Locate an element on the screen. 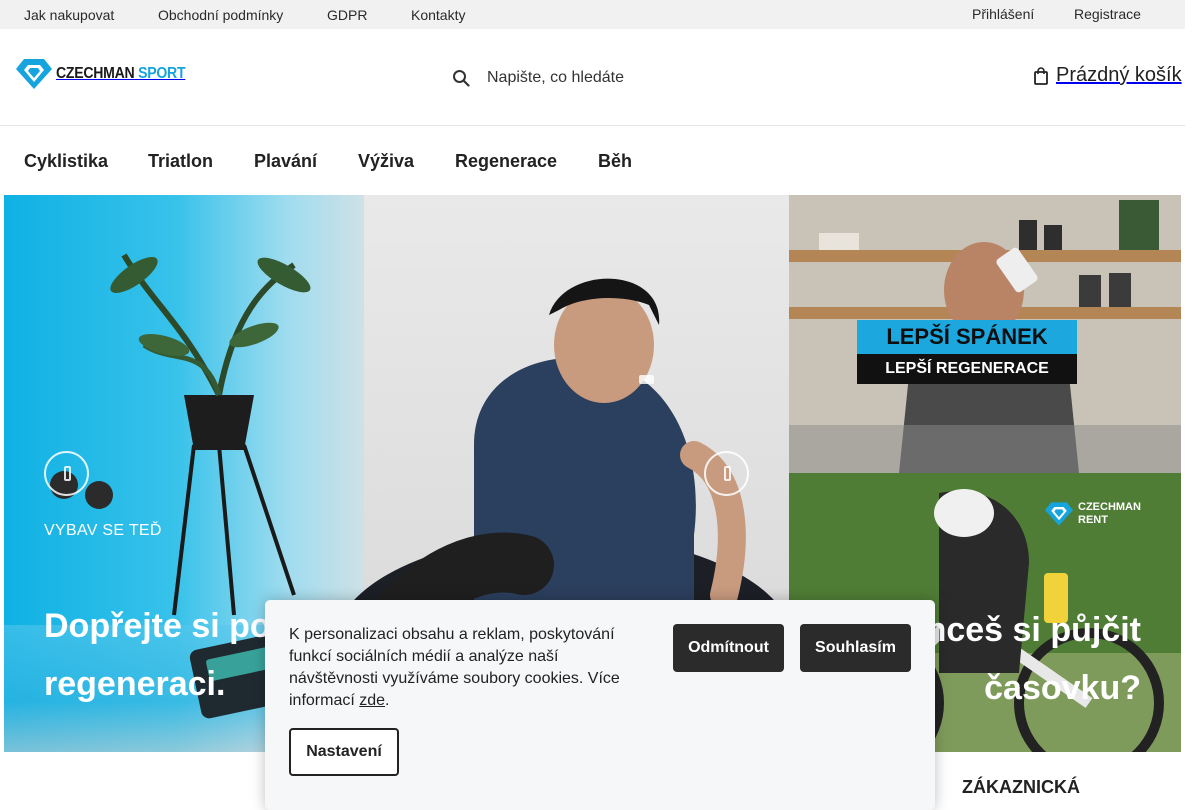  search-icon is located at coordinates (461, 78).